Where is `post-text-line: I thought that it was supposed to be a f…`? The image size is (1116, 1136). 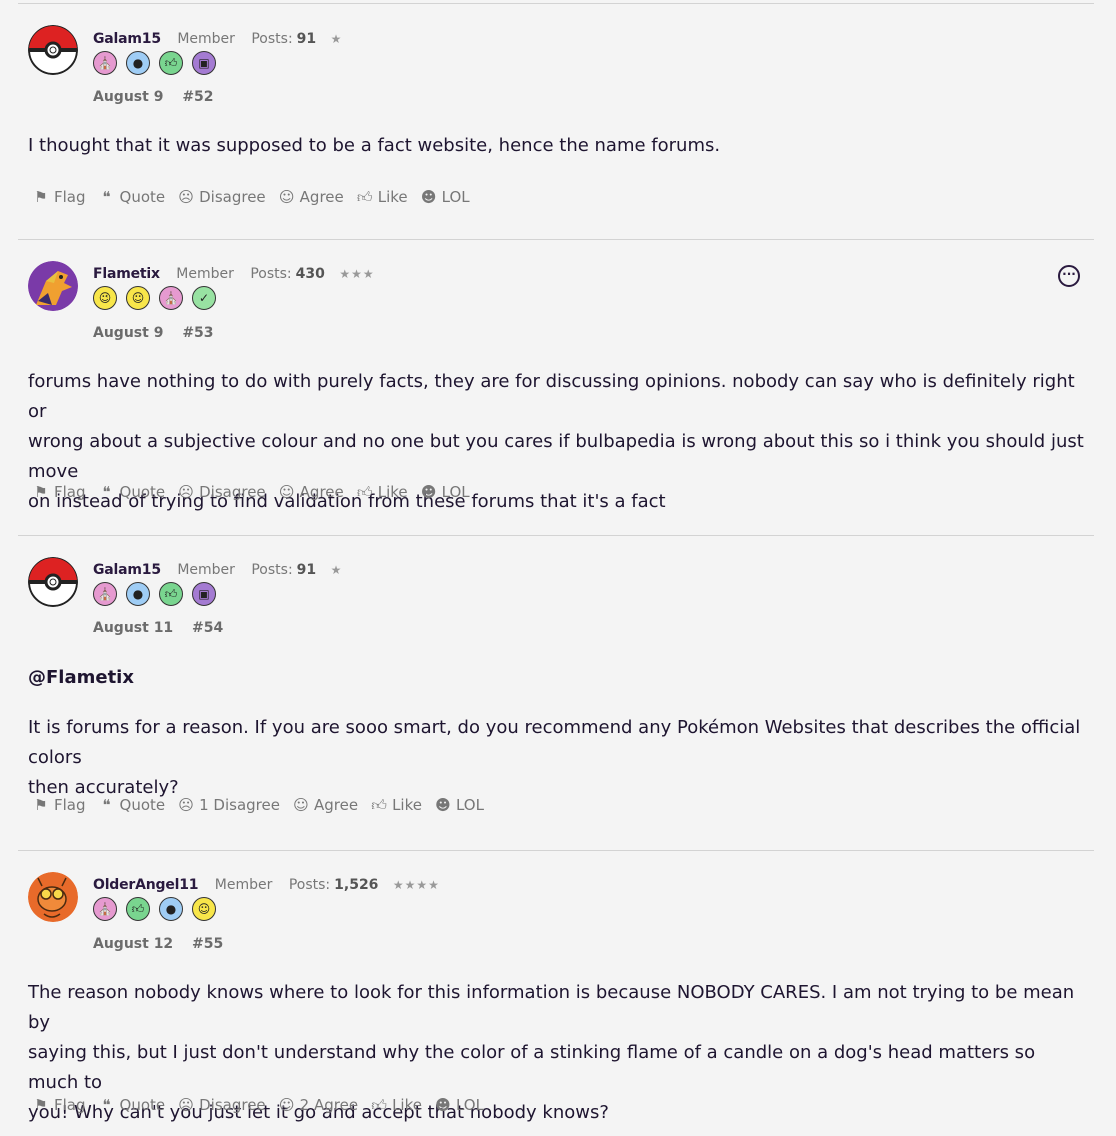 post-text-line: I thought that it was supposed to be a f… is located at coordinates (374, 145).